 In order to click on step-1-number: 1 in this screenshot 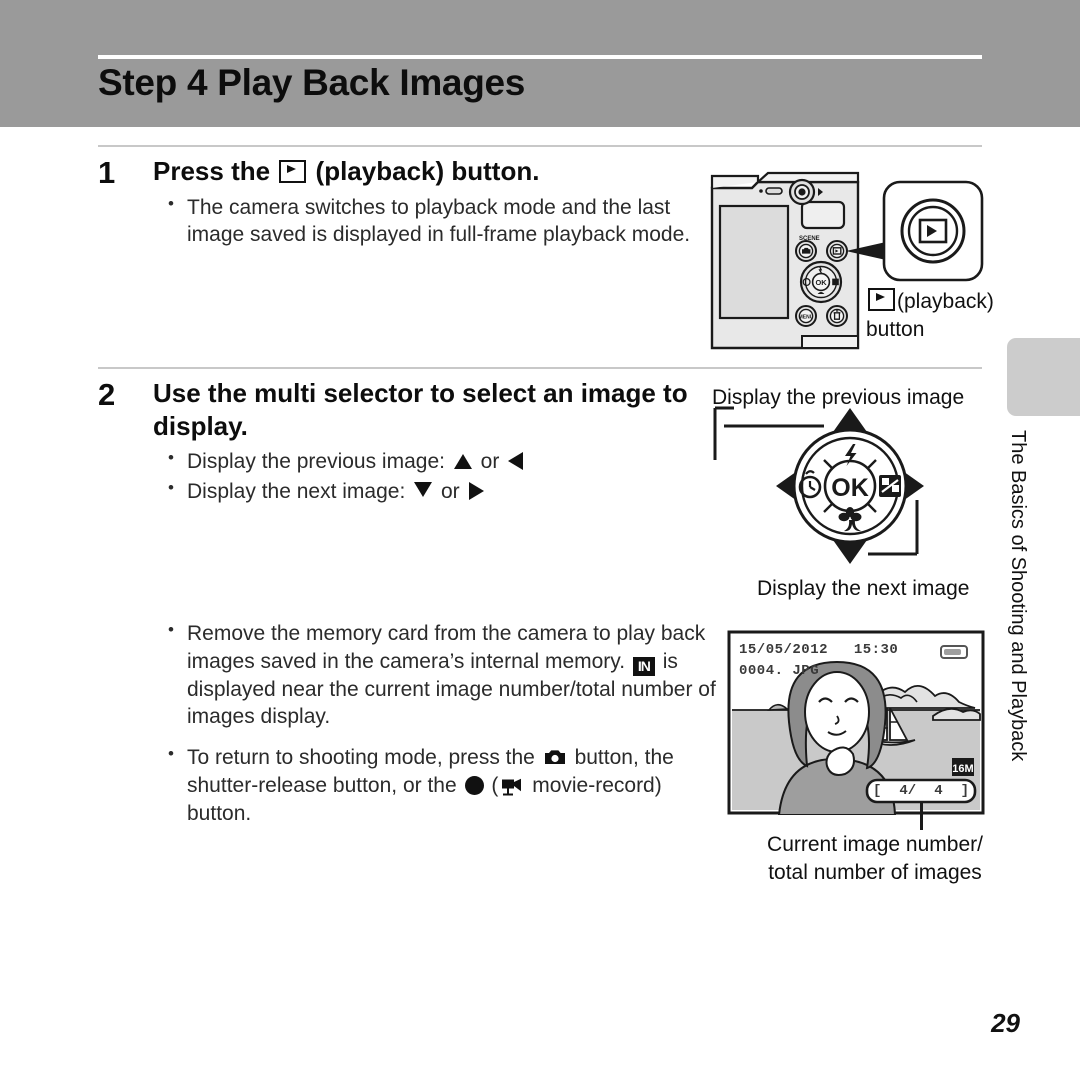, I will do `click(107, 172)`.